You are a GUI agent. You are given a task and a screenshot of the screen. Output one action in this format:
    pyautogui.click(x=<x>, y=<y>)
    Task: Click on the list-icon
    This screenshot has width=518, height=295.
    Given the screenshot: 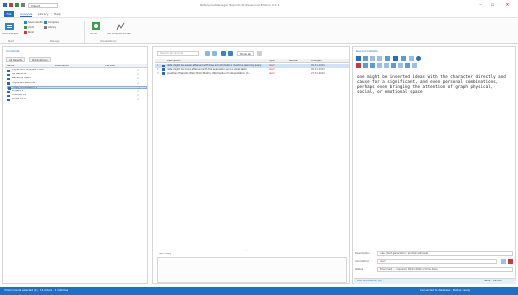 What is the action you would take?
    pyautogui.click(x=386, y=65)
    